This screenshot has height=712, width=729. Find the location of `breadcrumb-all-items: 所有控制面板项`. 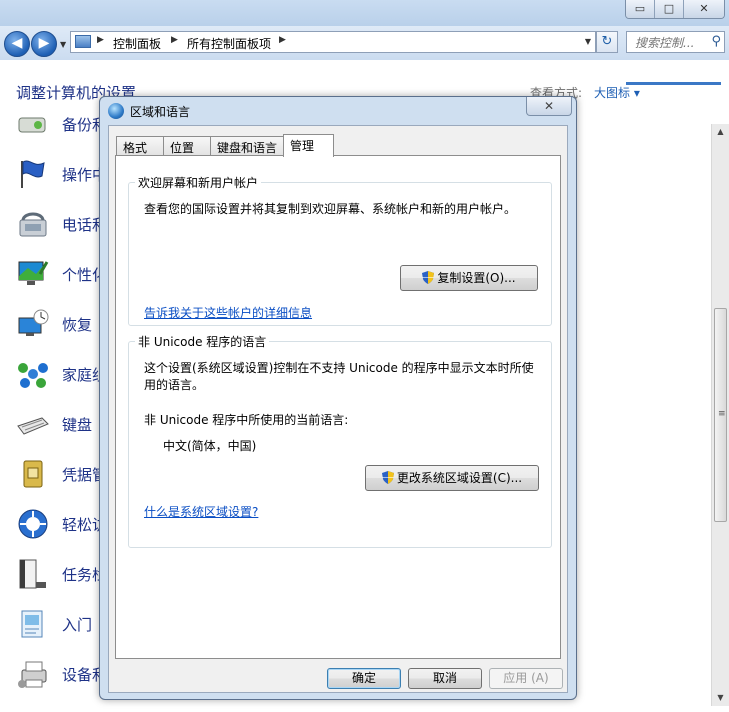

breadcrumb-all-items: 所有控制面板项 is located at coordinates (229, 43).